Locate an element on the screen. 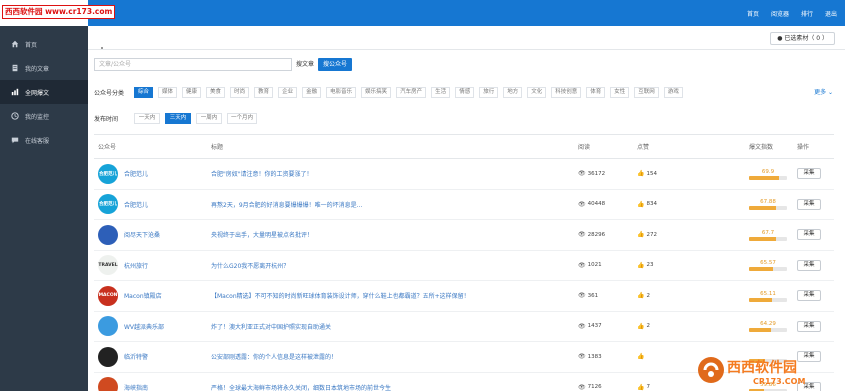 This screenshot has height=391, width=845. header-action: 操作 is located at coordinates (803, 147).